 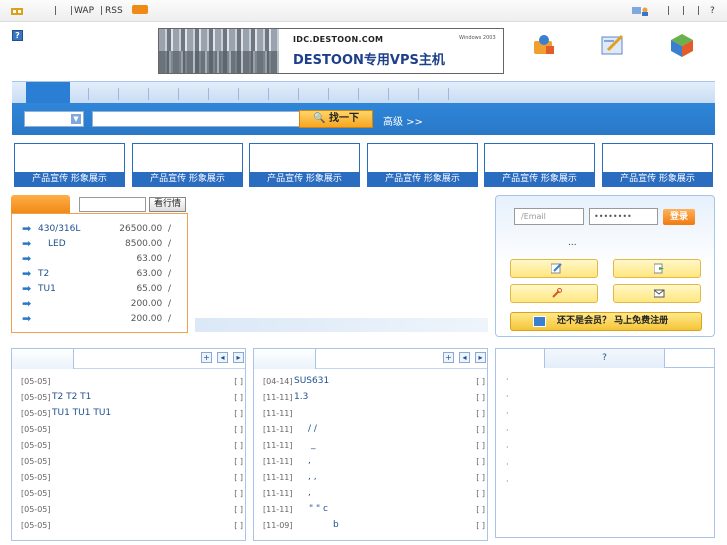 What do you see at coordinates (167, 204) in the screenshot?
I see `price-query-button: 看行情` at bounding box center [167, 204].